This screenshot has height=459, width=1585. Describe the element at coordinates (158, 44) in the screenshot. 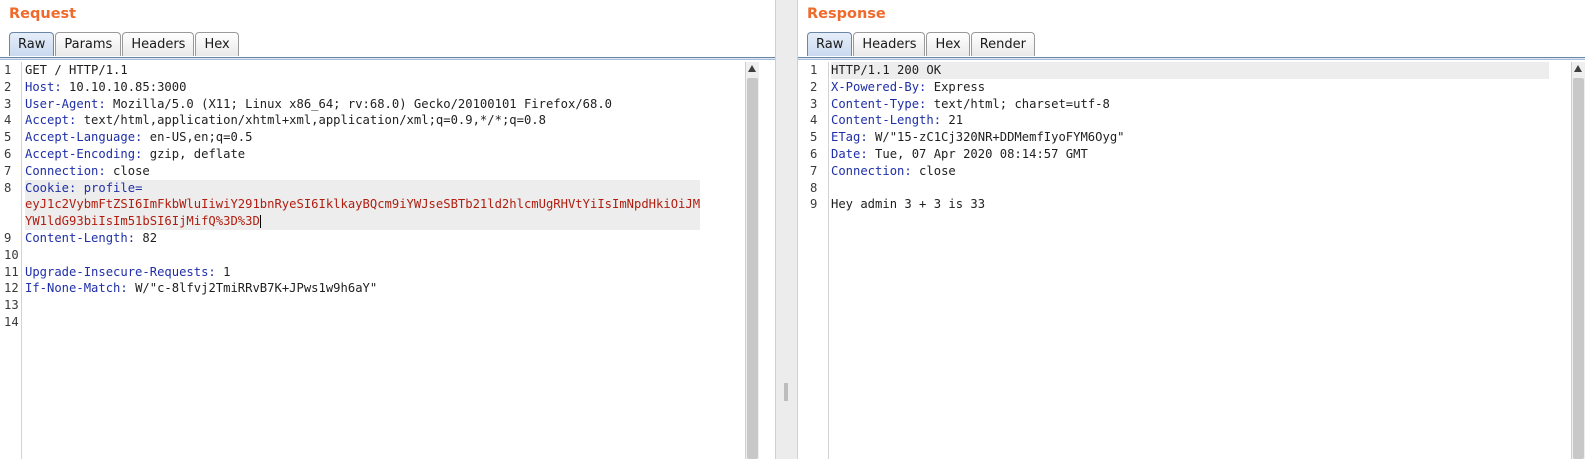

I see `request-tab-headers: Headers` at that location.